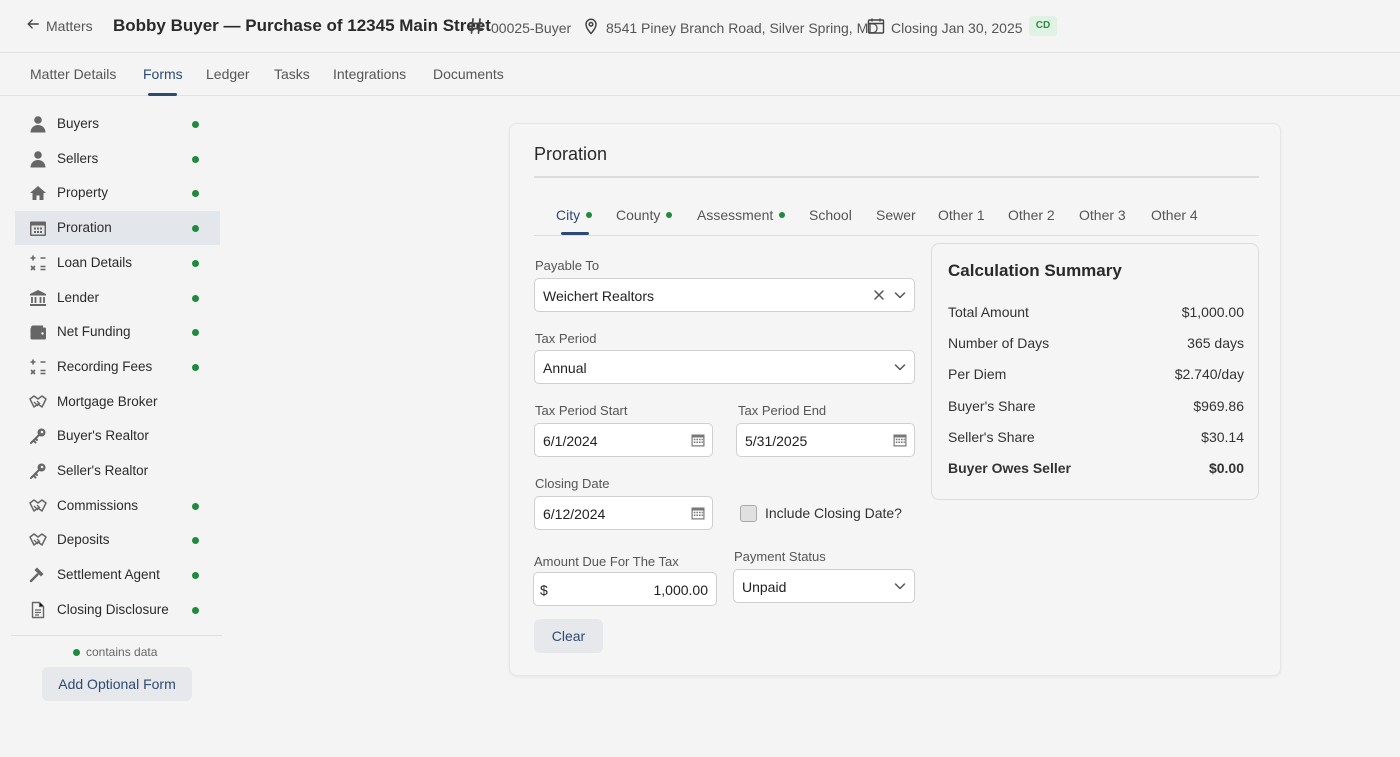  What do you see at coordinates (117, 228) in the screenshot?
I see `sidebar-item-proration: Proration` at bounding box center [117, 228].